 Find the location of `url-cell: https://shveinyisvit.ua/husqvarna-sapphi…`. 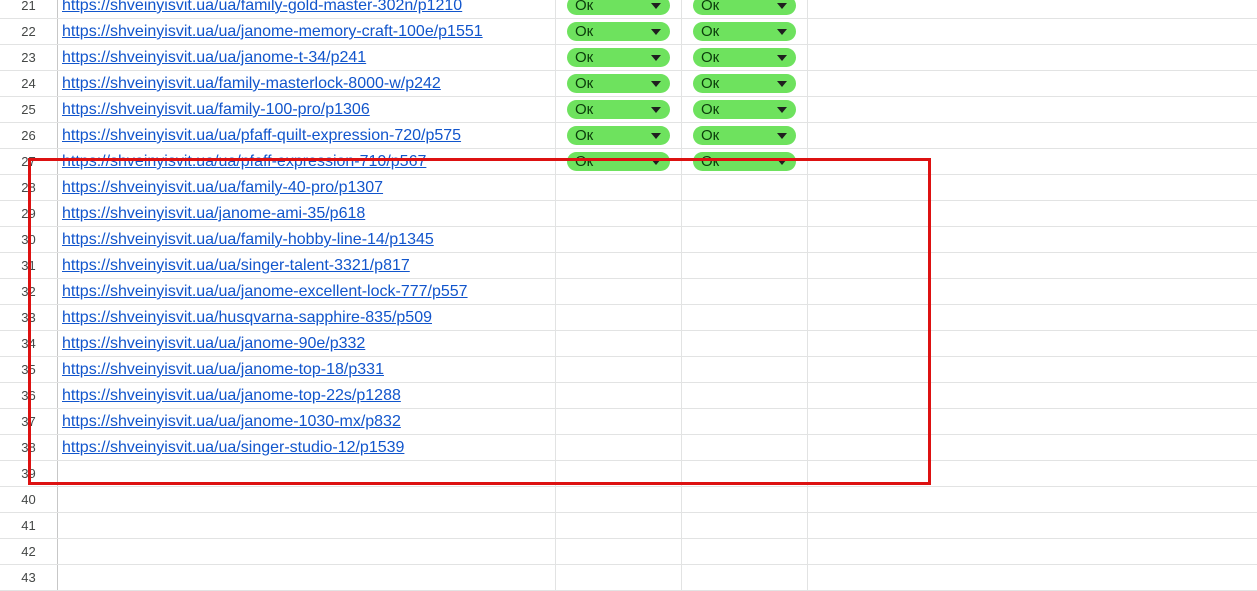

url-cell: https://shveinyisvit.ua/husqvarna-sapphi… is located at coordinates (307, 317).